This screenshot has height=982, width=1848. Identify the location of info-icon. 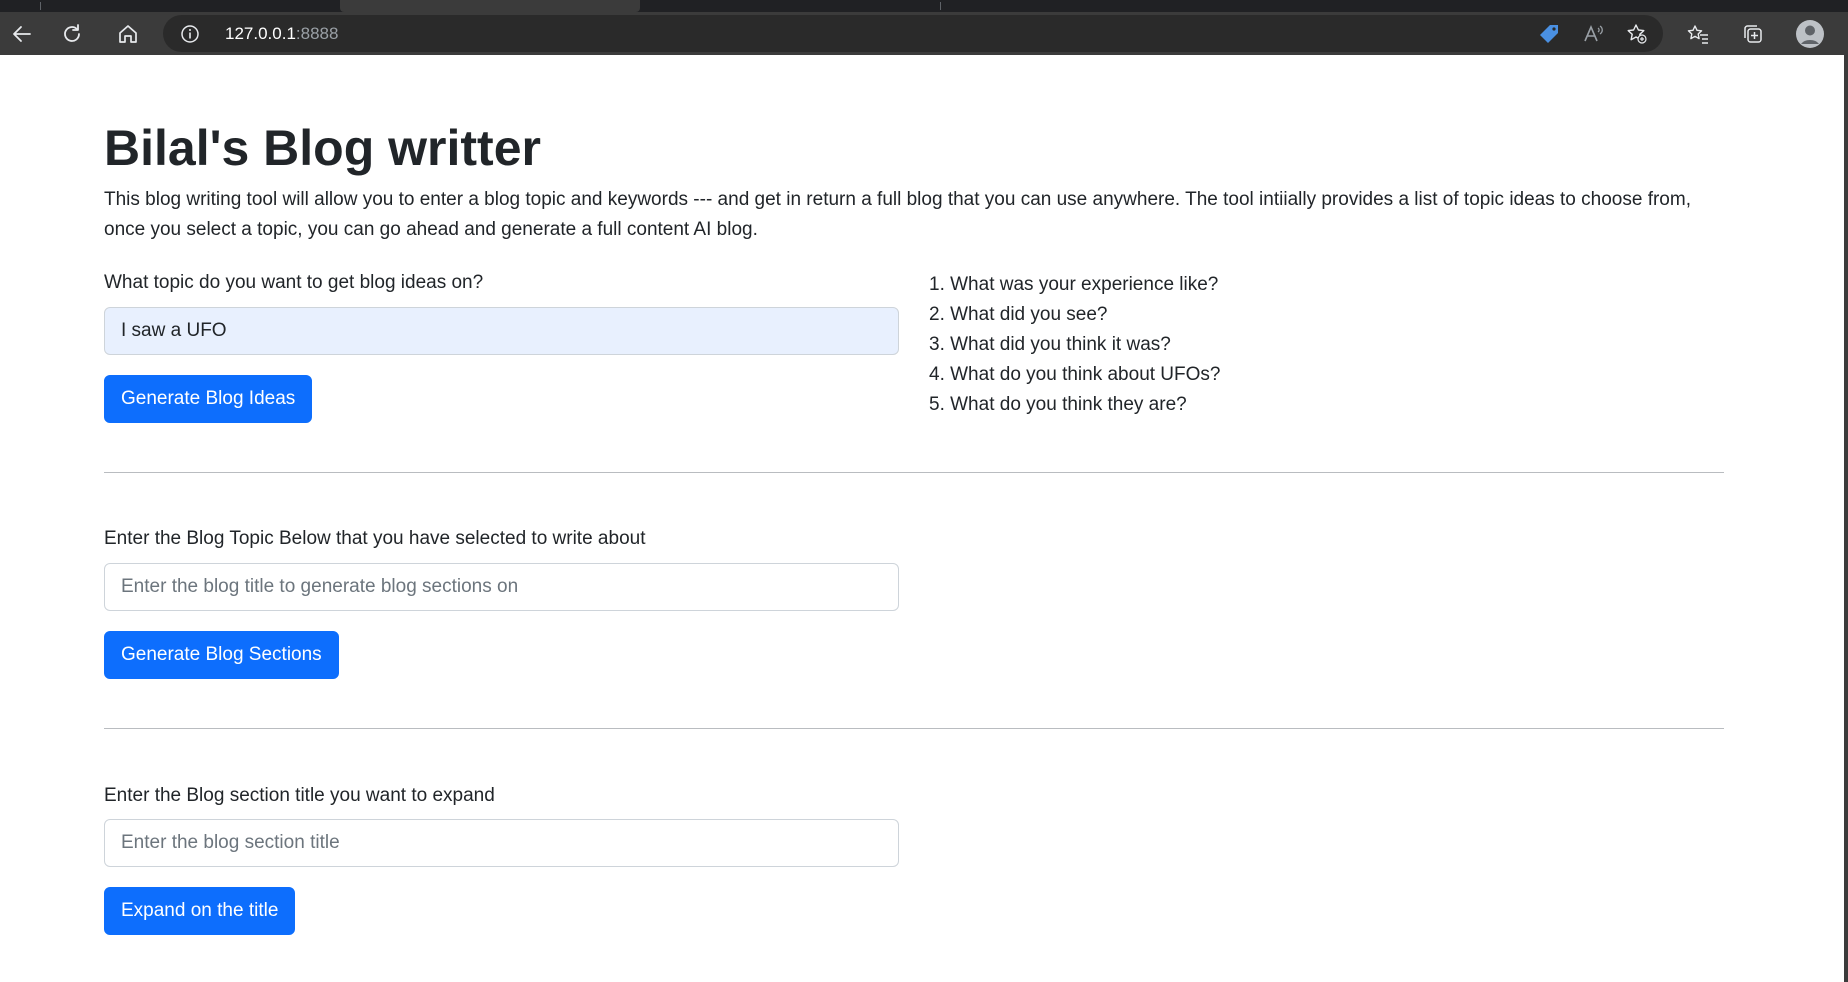
(190, 33).